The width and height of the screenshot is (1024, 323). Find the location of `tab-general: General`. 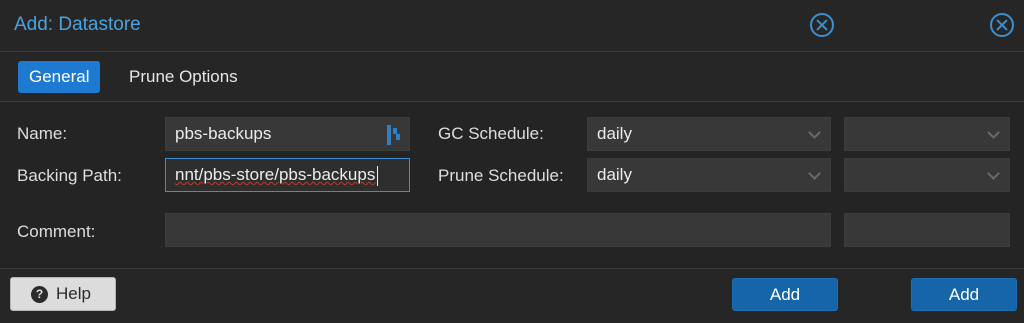

tab-general: General is located at coordinates (59, 77).